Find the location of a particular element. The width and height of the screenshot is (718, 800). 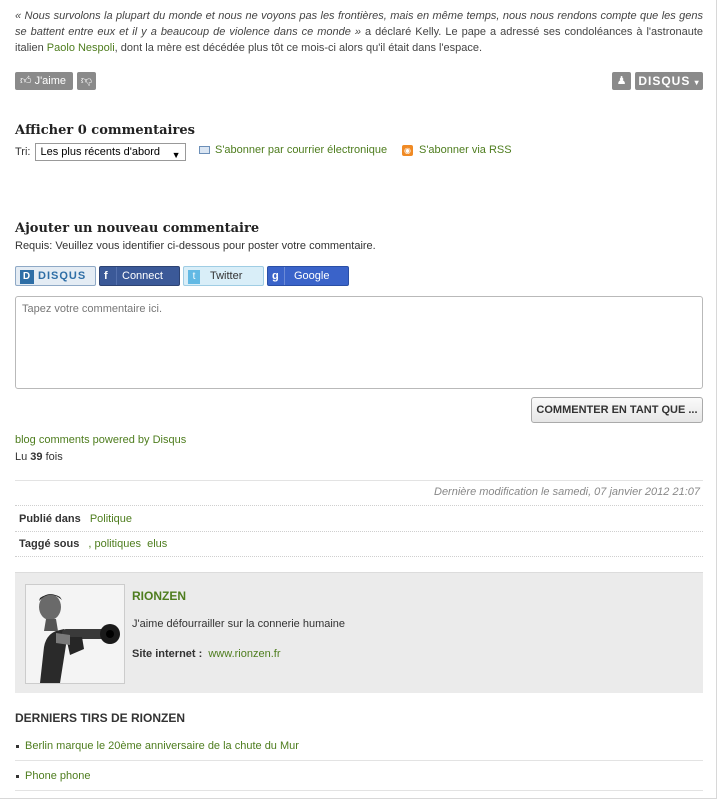

tags-row: Taggé sous , politiques elus is located at coordinates (93, 544).